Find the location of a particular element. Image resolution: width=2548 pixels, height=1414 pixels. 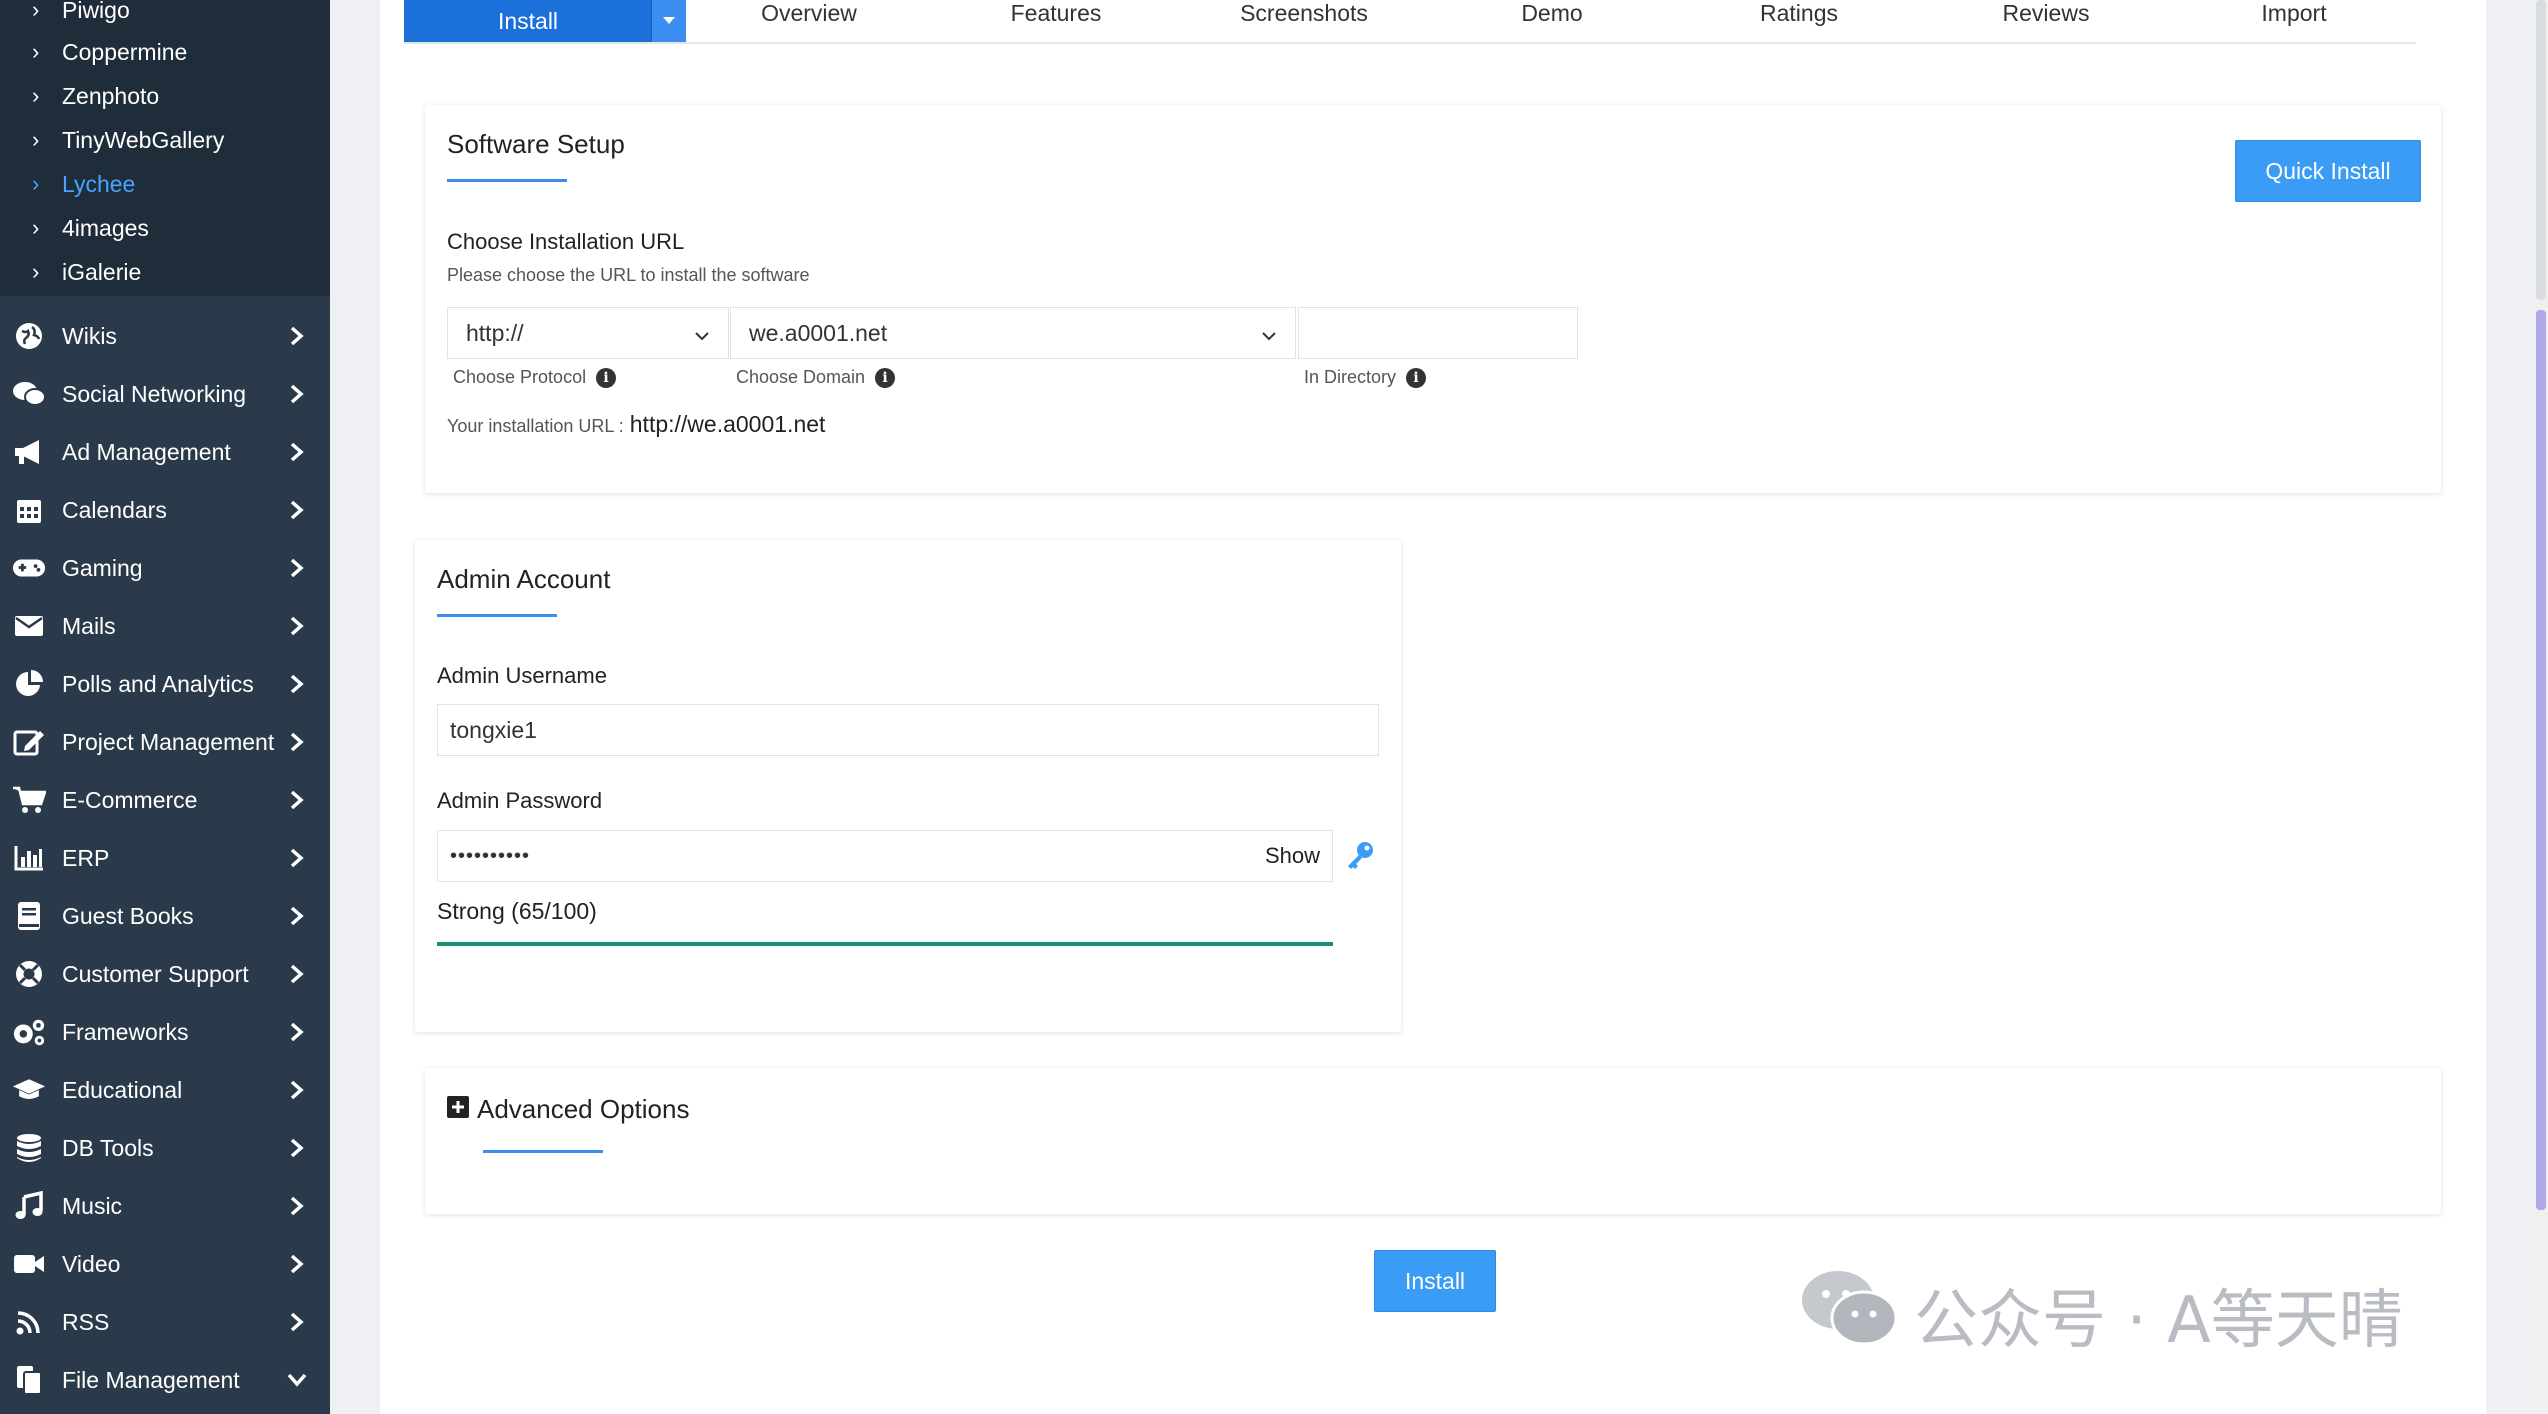

title-underline is located at coordinates (543, 1151).